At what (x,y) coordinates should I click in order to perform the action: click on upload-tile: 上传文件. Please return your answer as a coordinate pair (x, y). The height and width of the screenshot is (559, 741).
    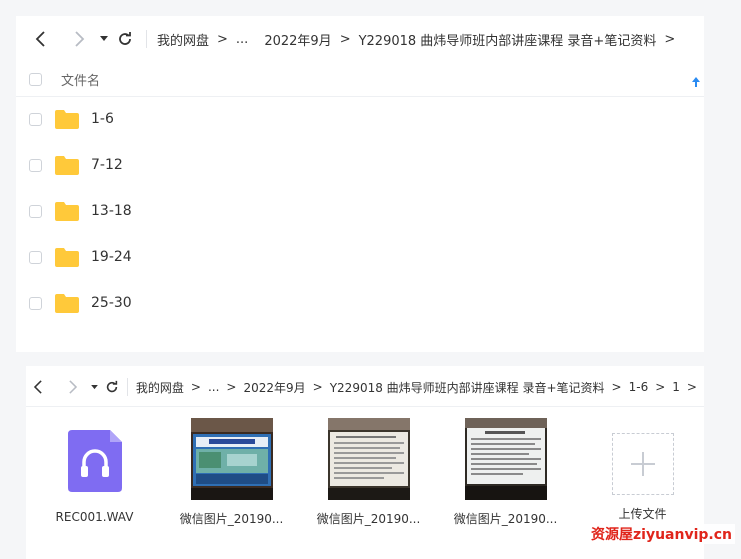
    Looking at the image, I should click on (642, 472).